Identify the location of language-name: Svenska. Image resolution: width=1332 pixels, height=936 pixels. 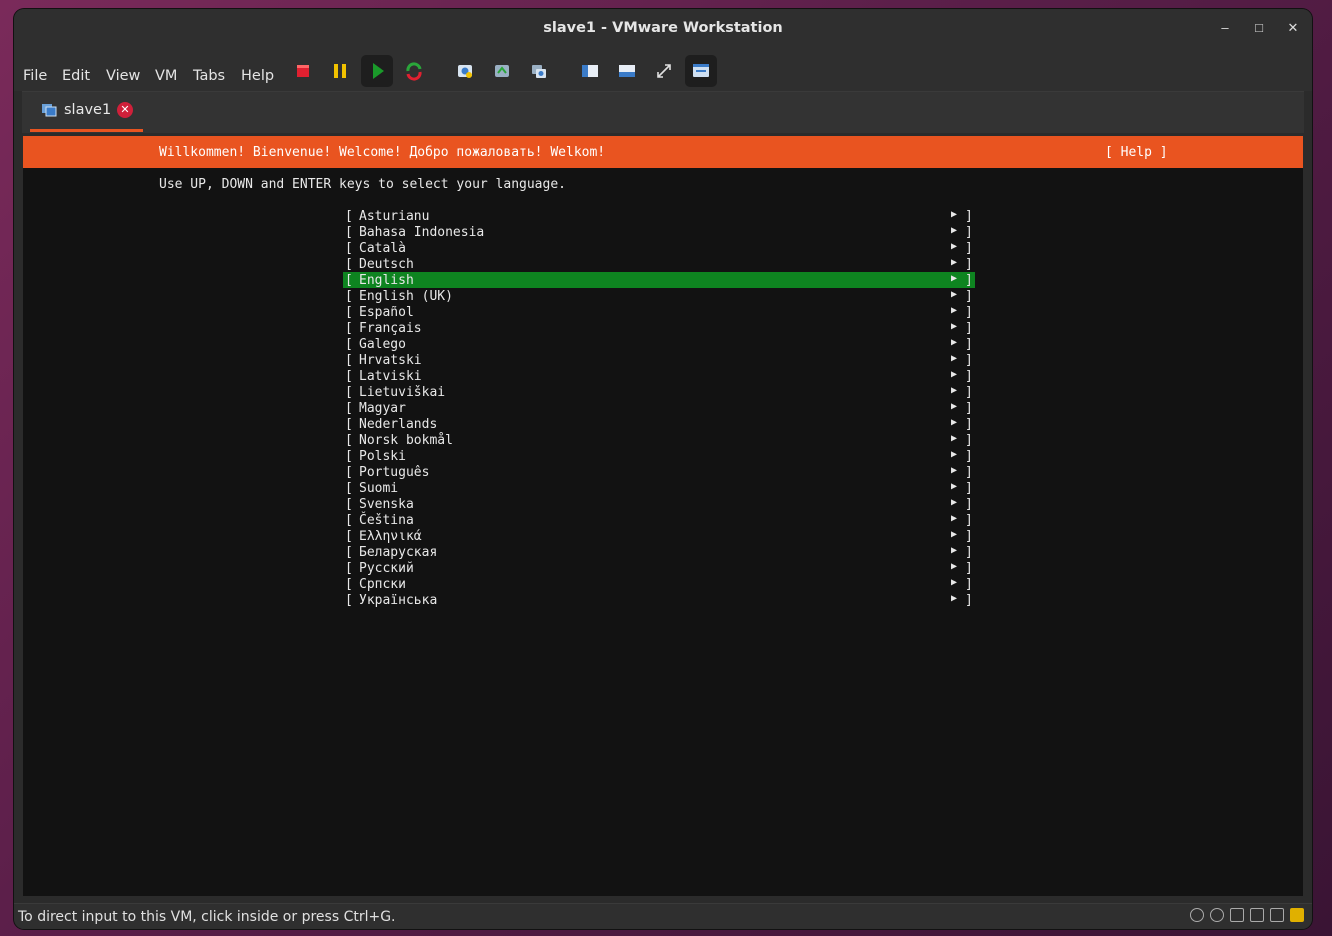
(386, 504).